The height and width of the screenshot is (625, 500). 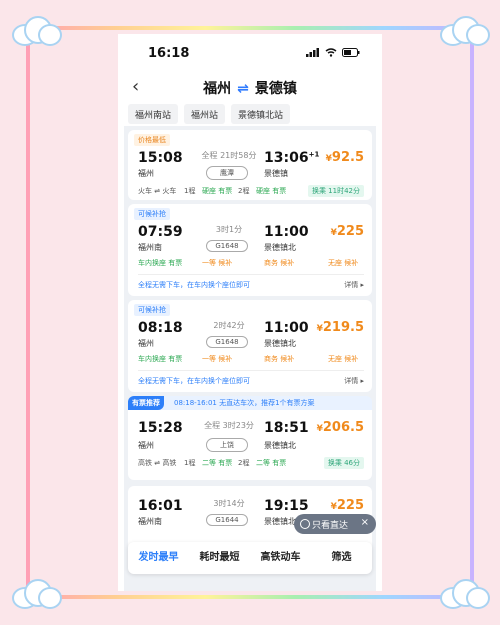 What do you see at coordinates (314, 154) in the screenshot?
I see `day-offset: +1` at bounding box center [314, 154].